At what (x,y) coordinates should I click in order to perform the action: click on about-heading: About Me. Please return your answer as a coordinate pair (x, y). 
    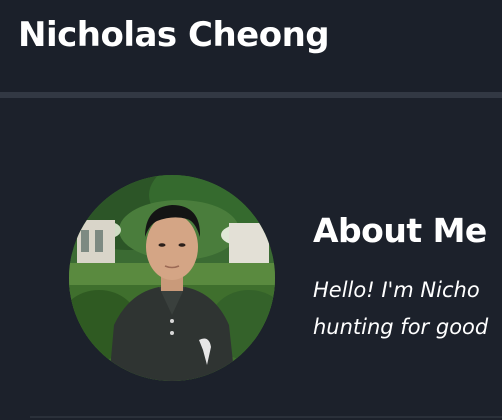
    Looking at the image, I should click on (400, 230).